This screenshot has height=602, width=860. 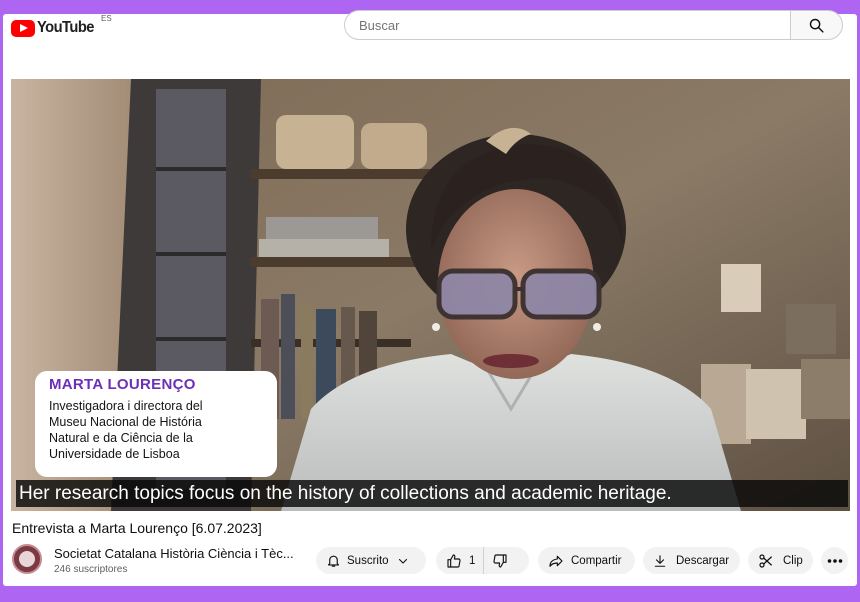 I want to click on like-button: 1, so click(x=460, y=560).